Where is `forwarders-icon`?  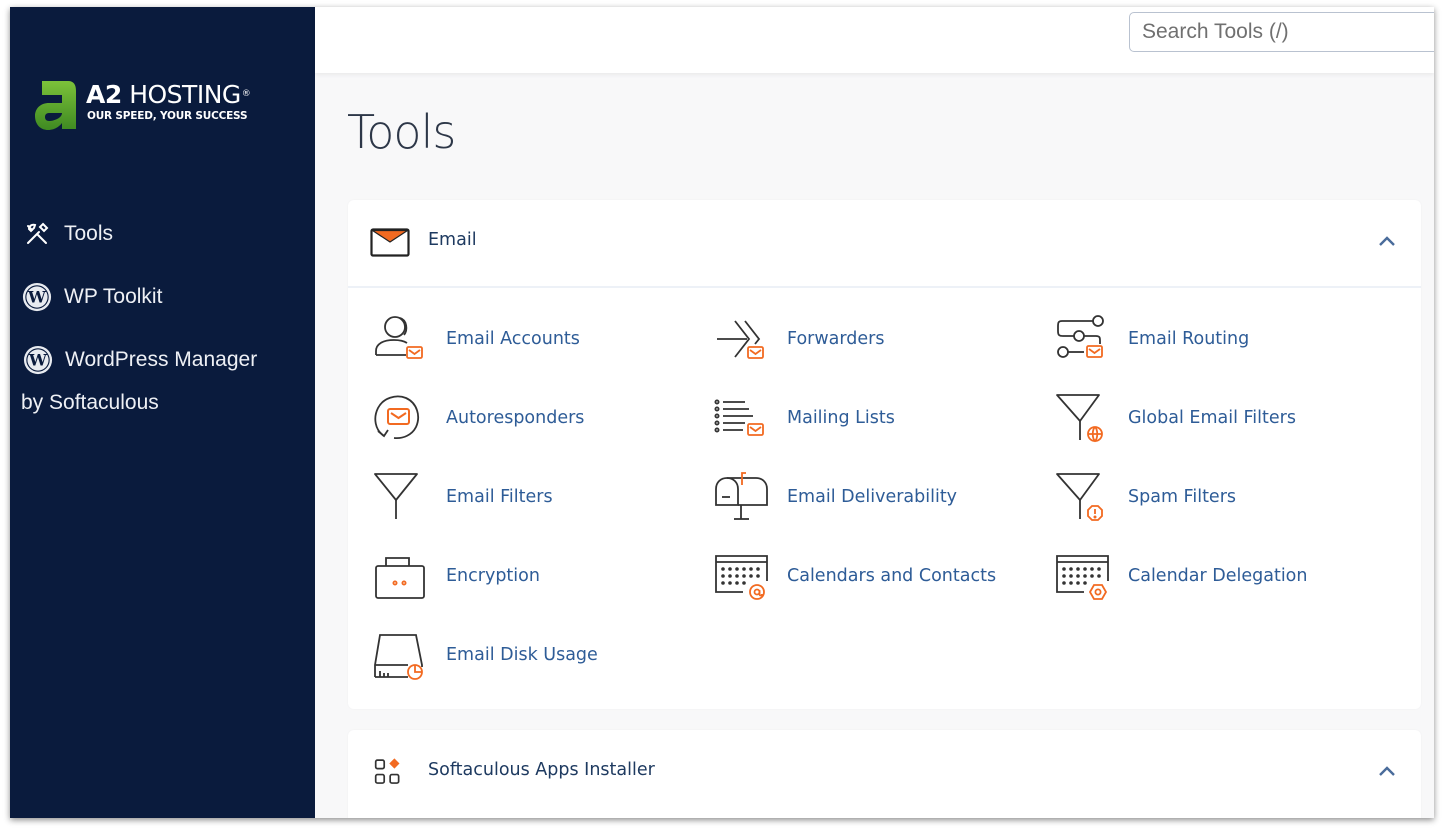
forwarders-icon is located at coordinates (740, 339).